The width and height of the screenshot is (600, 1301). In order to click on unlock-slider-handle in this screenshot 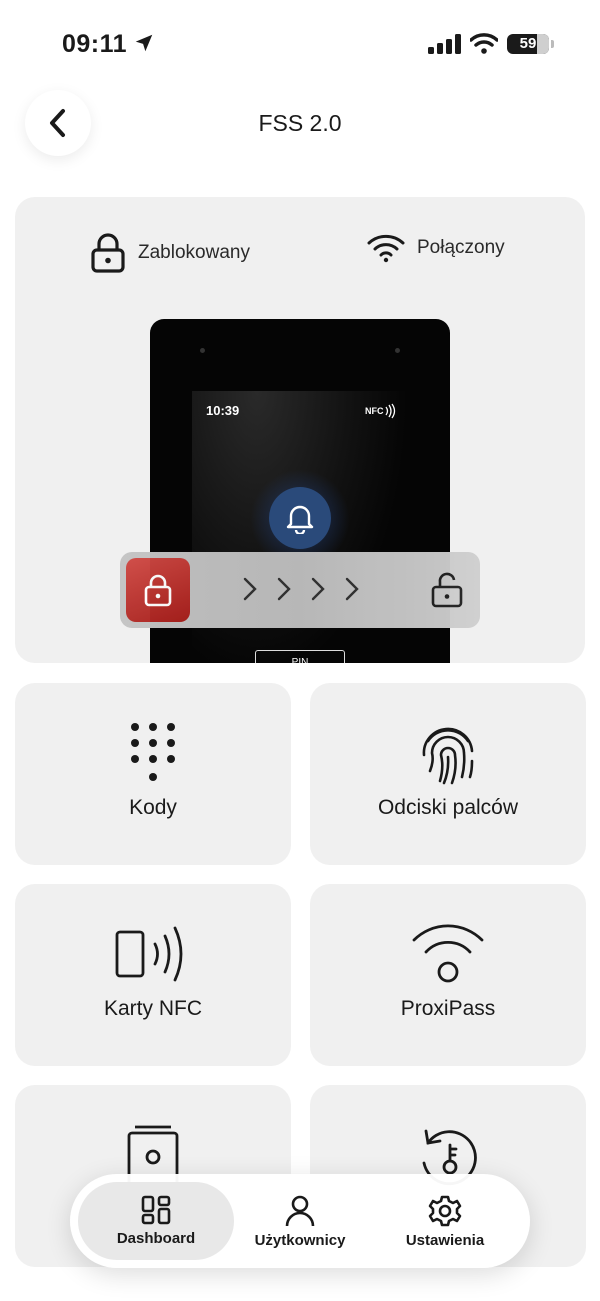, I will do `click(158, 590)`.